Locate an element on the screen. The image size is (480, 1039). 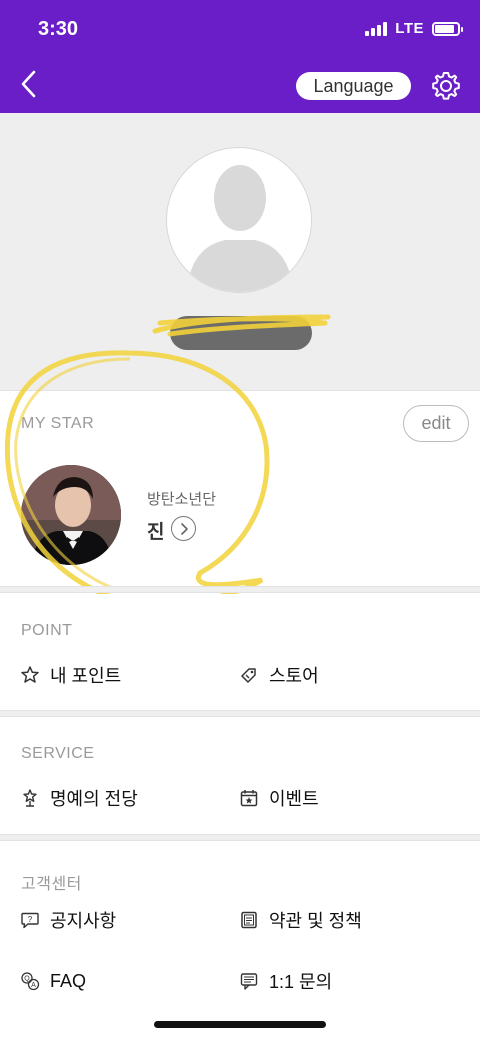
speech-question-icon: ? is located at coordinates (30, 920).